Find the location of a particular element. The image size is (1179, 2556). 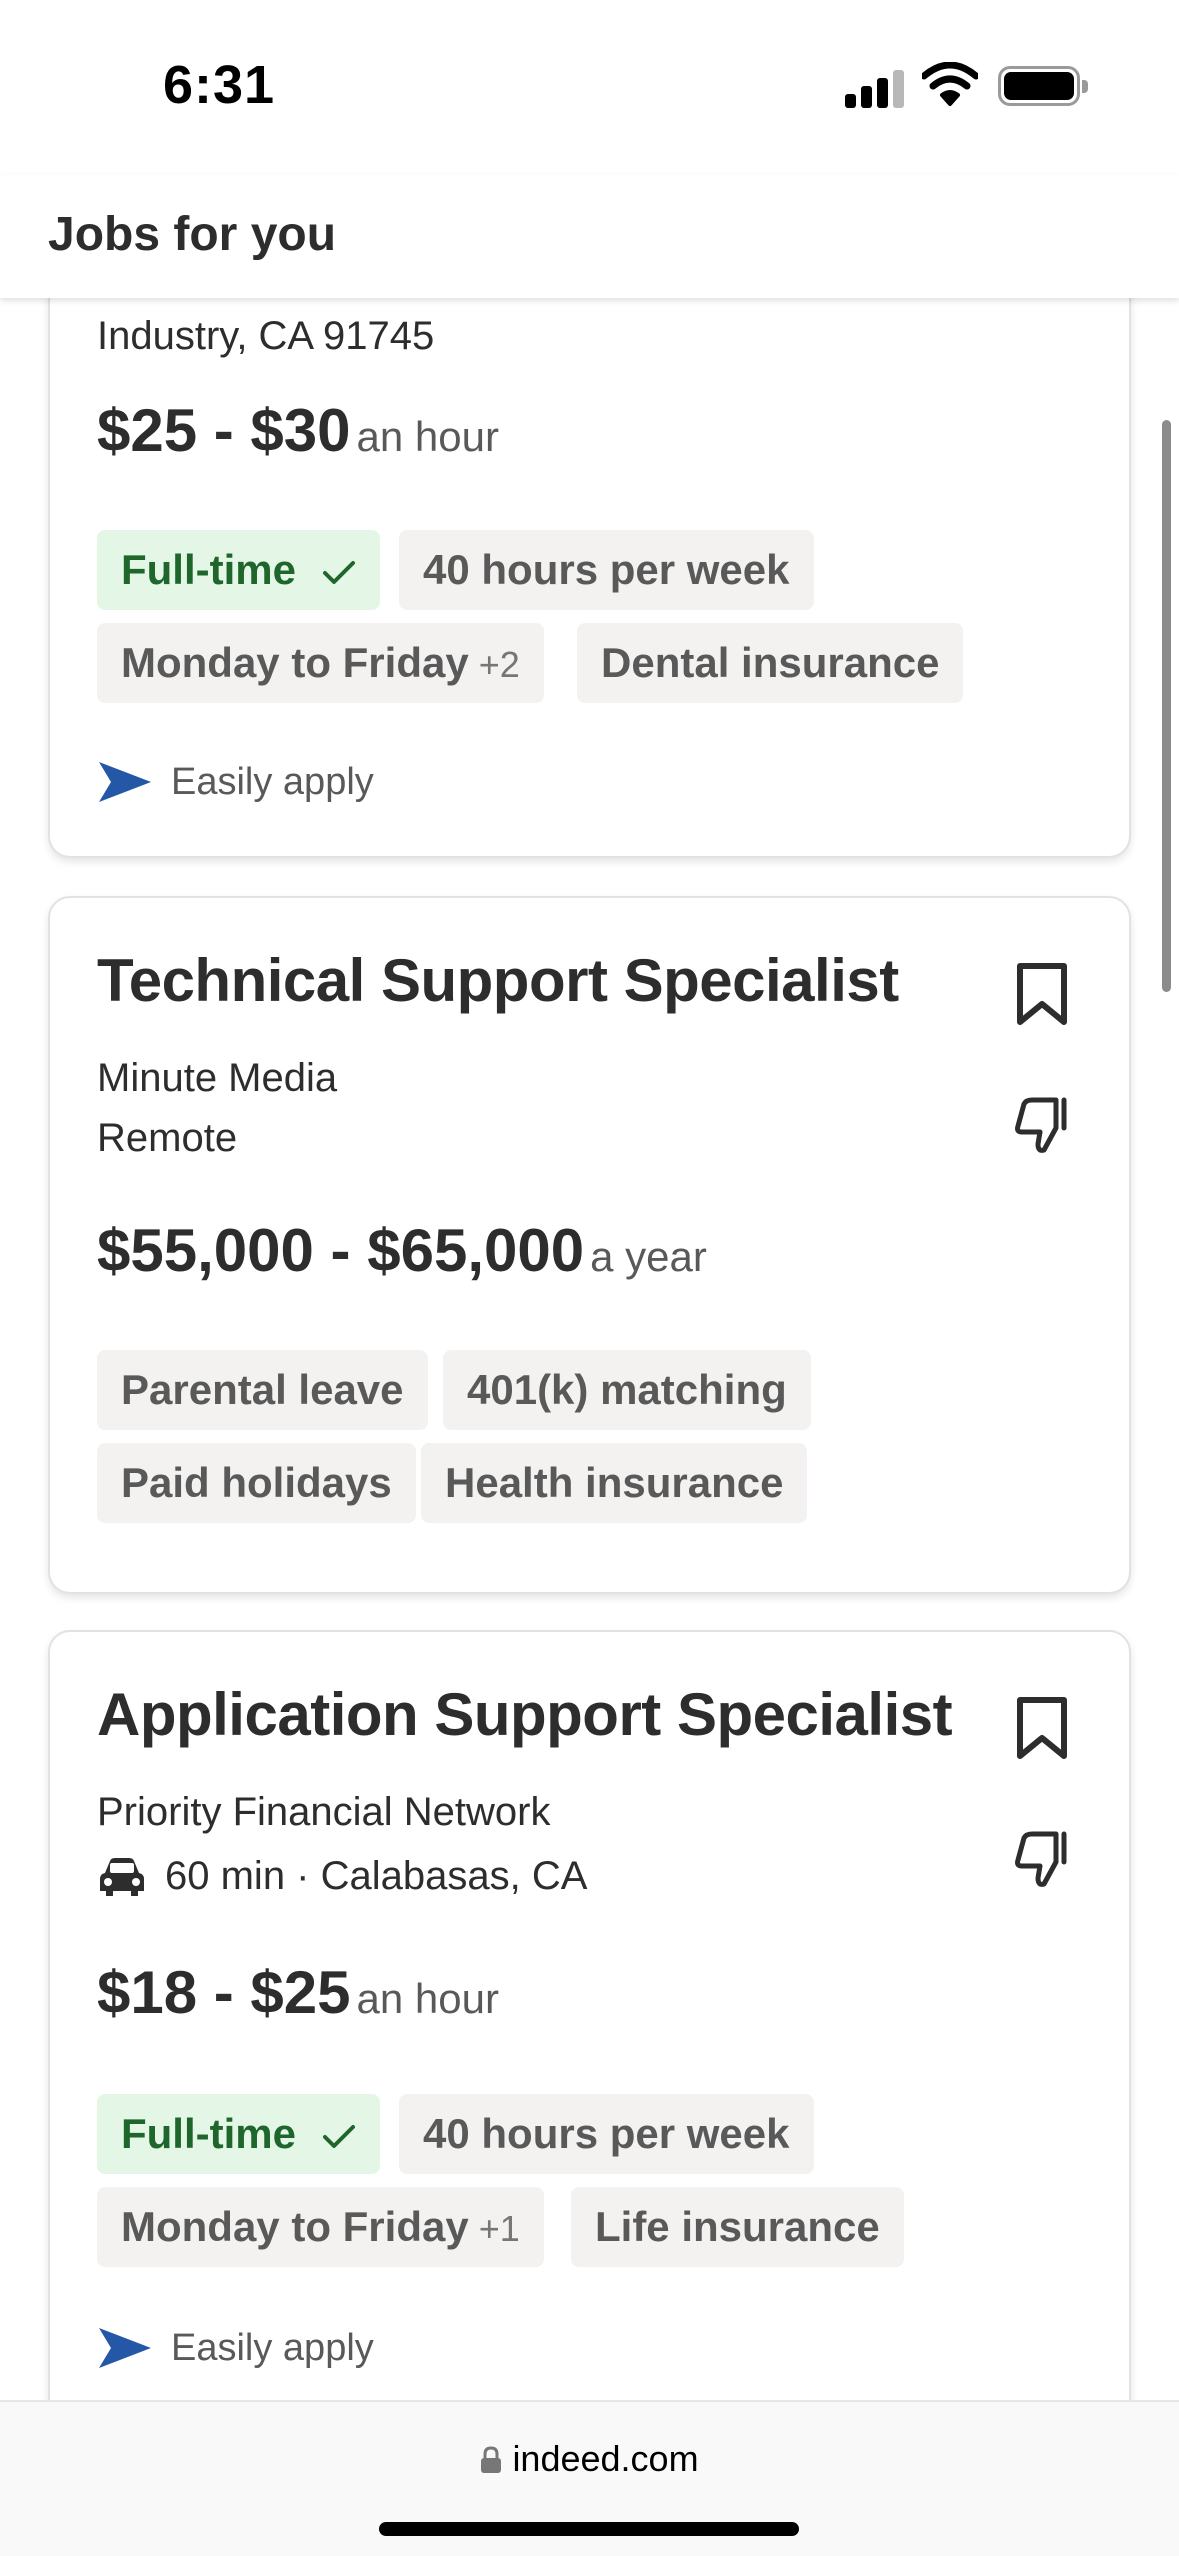

job-tag: Paid holidays is located at coordinates (256, 1483).